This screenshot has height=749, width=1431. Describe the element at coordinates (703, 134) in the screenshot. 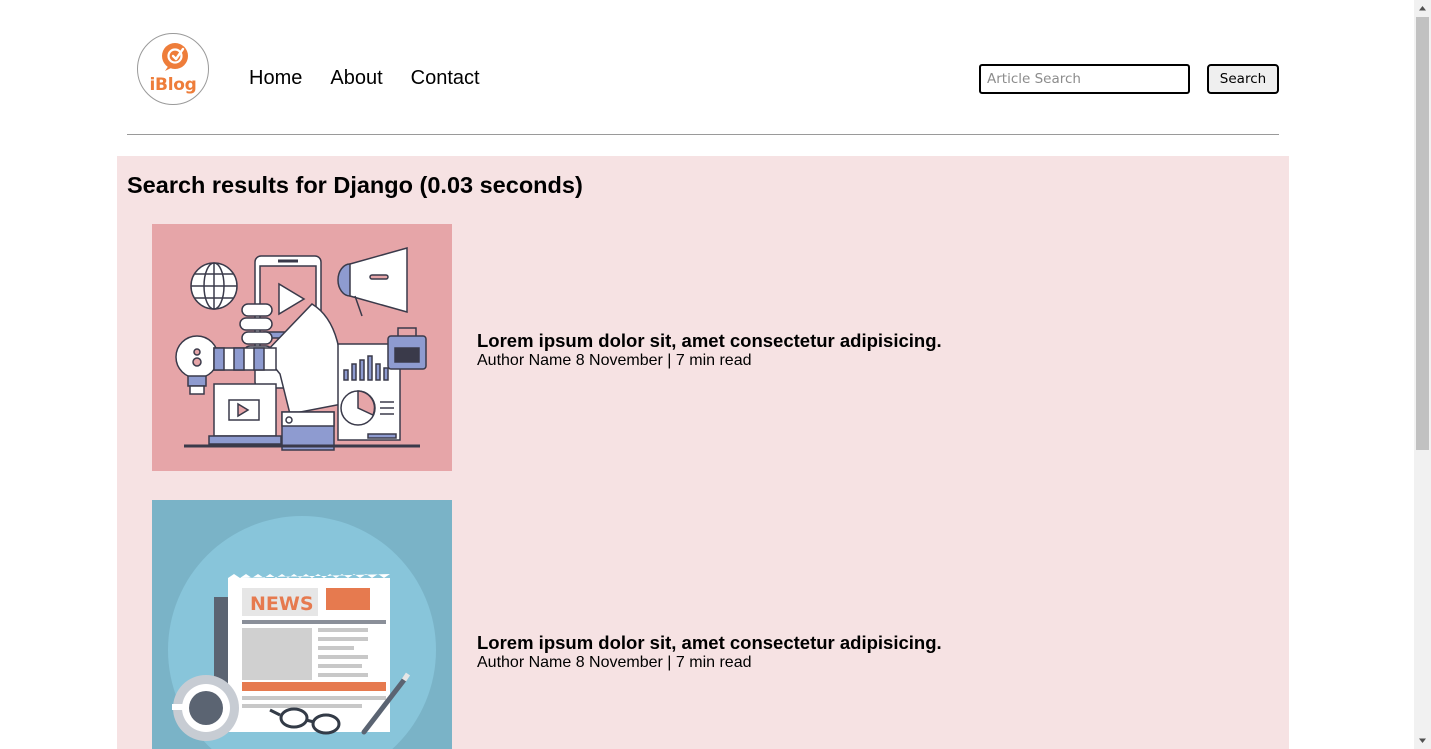

I see `header-divider` at that location.